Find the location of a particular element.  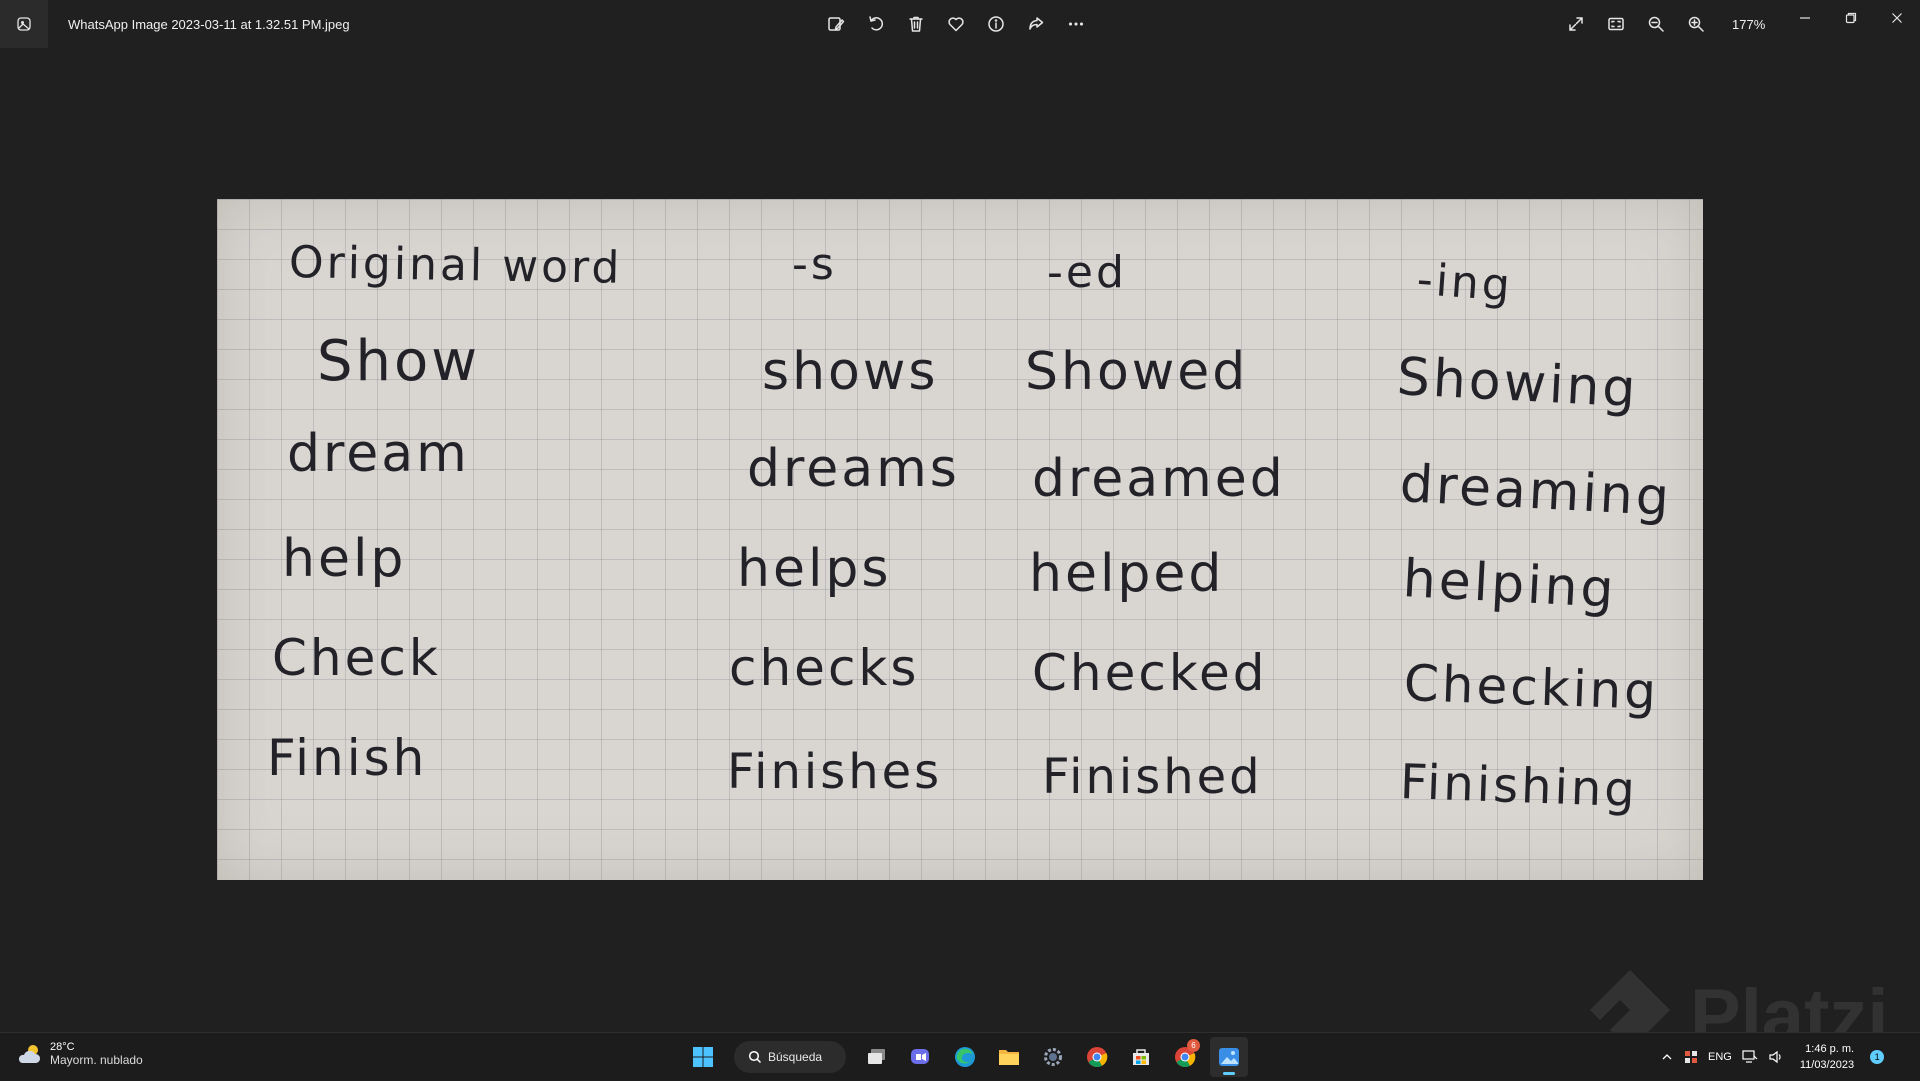

weather-temp: 28°C is located at coordinates (62, 1047).